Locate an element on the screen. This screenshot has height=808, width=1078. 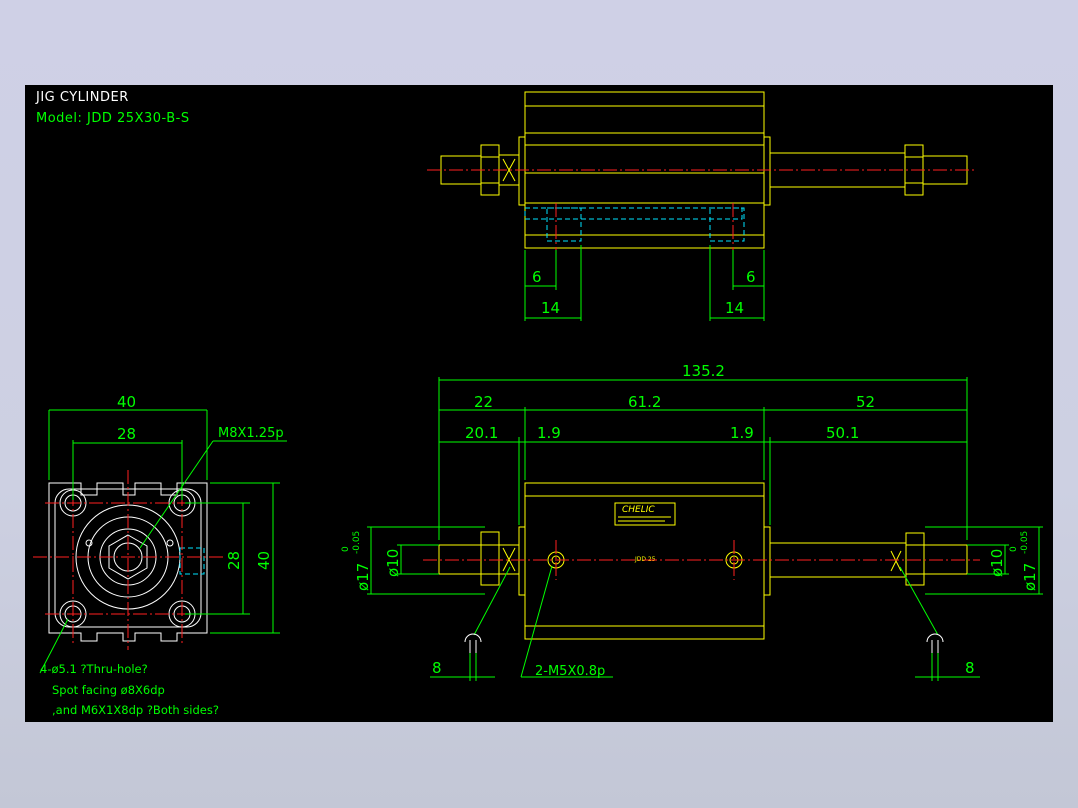
end-dim-28-width: 28 is located at coordinates (126, 434).